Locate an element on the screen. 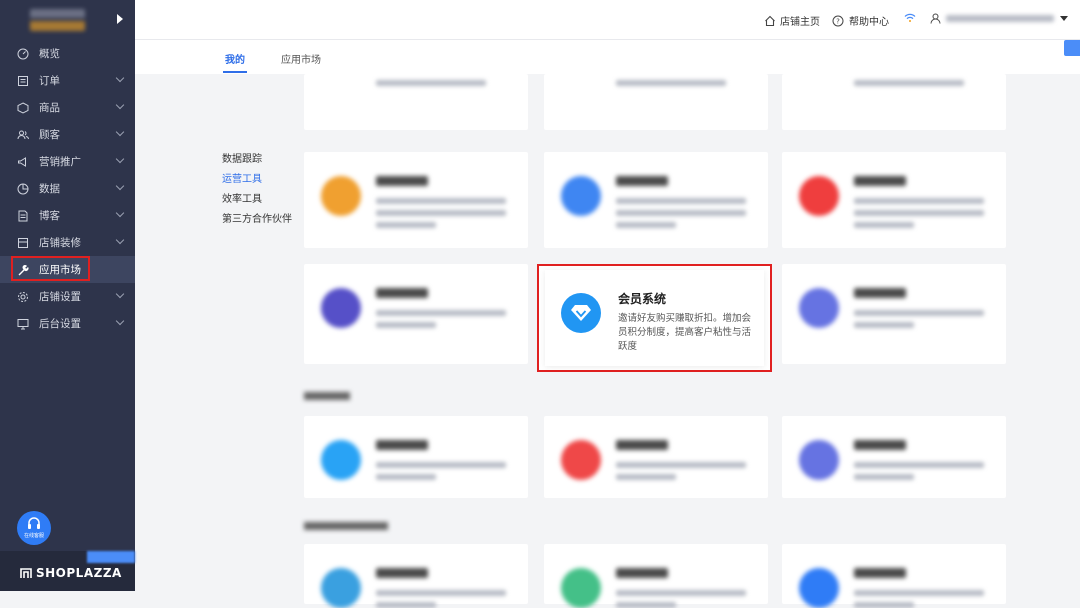  gear-icon is located at coordinates (23, 297).